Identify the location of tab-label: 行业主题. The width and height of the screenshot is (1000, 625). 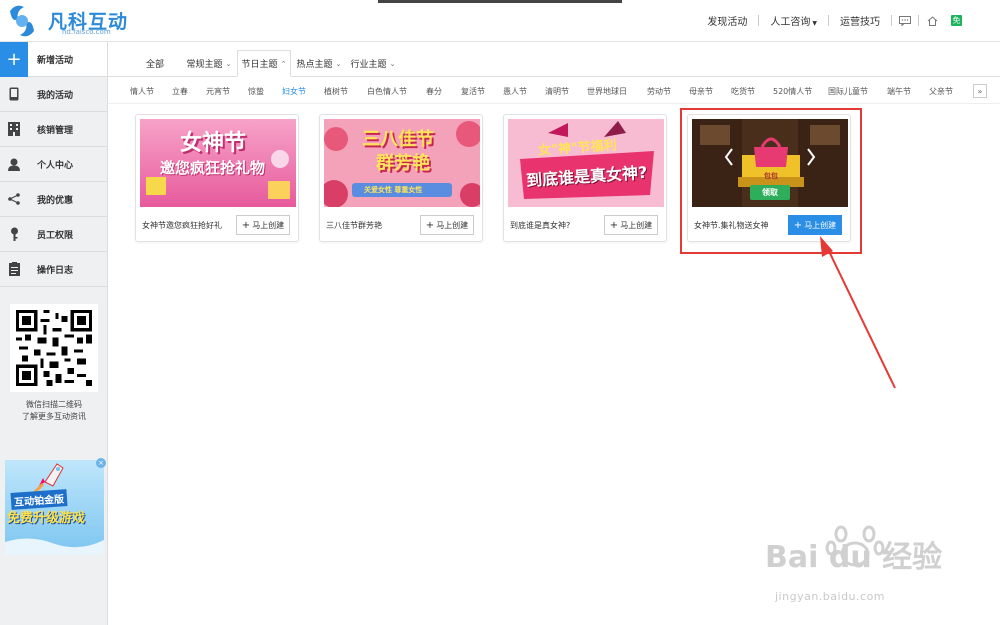
(368, 65).